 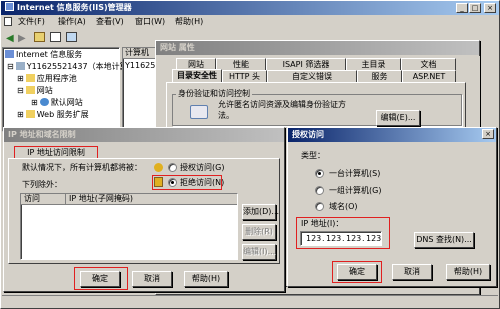 I want to click on up-icon, so click(x=39, y=37).